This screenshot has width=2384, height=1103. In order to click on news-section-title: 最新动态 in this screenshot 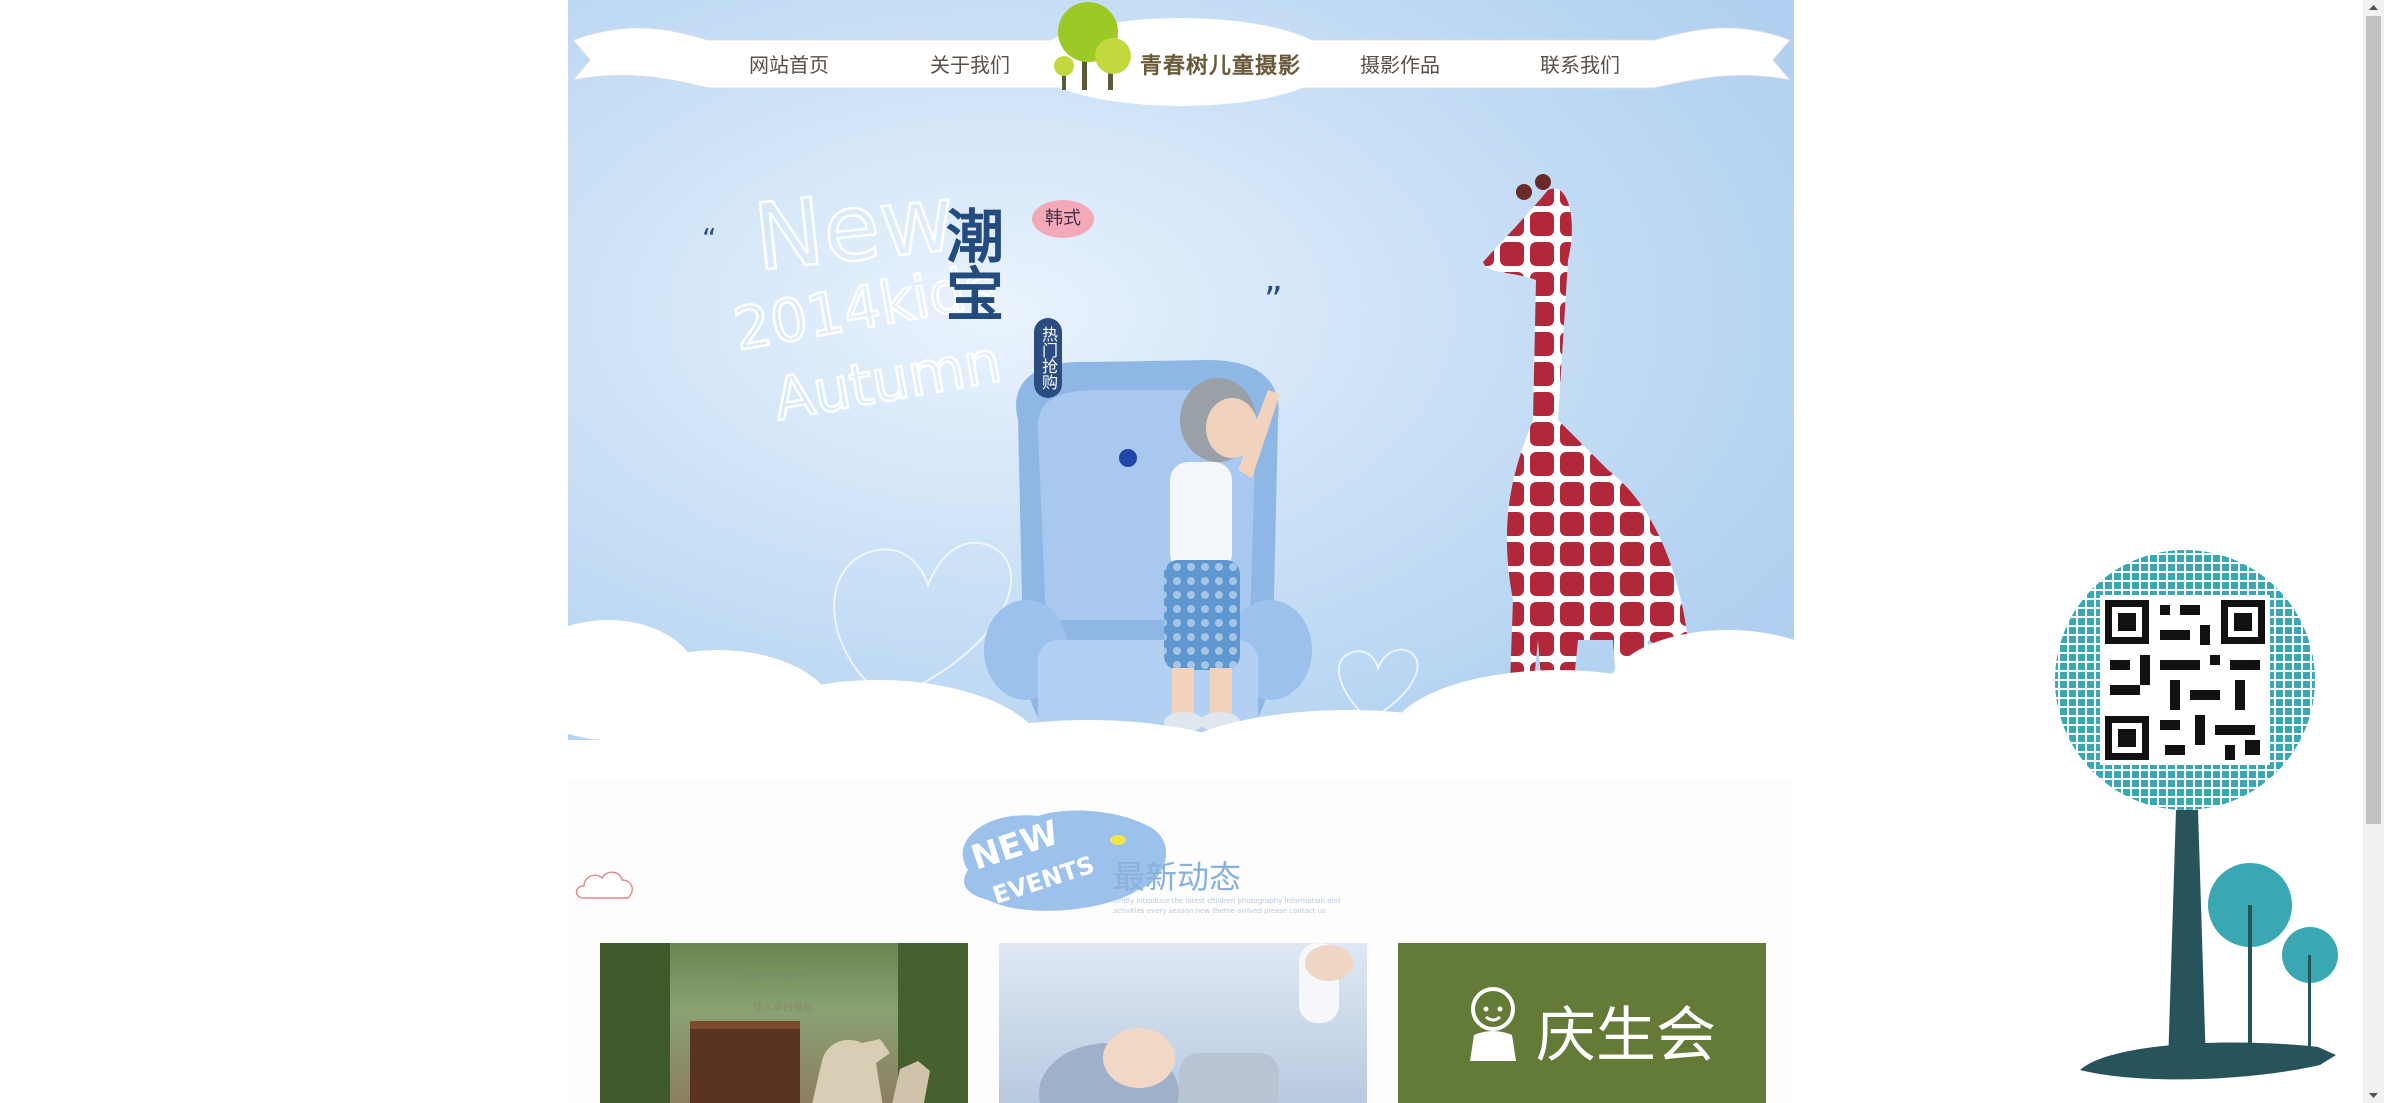, I will do `click(1177, 877)`.